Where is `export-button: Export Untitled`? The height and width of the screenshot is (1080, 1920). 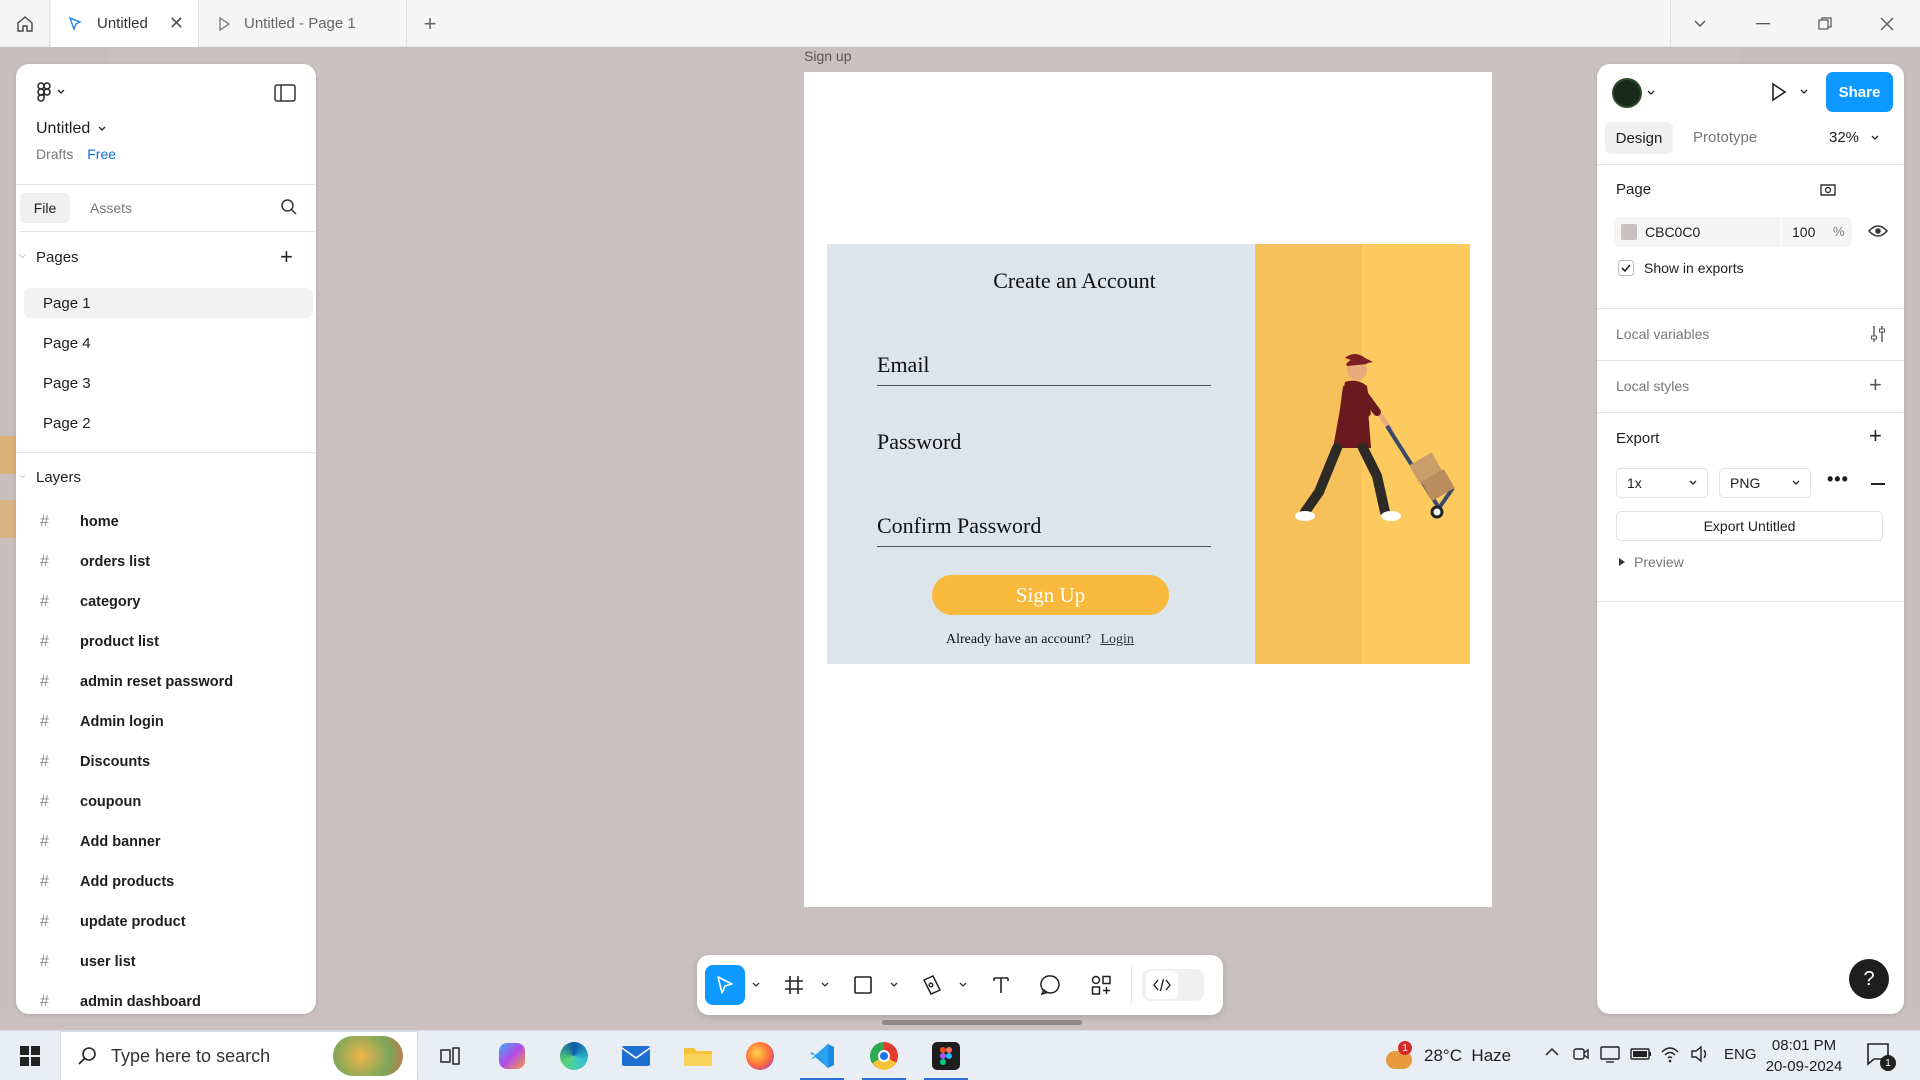 export-button: Export Untitled is located at coordinates (1749, 526).